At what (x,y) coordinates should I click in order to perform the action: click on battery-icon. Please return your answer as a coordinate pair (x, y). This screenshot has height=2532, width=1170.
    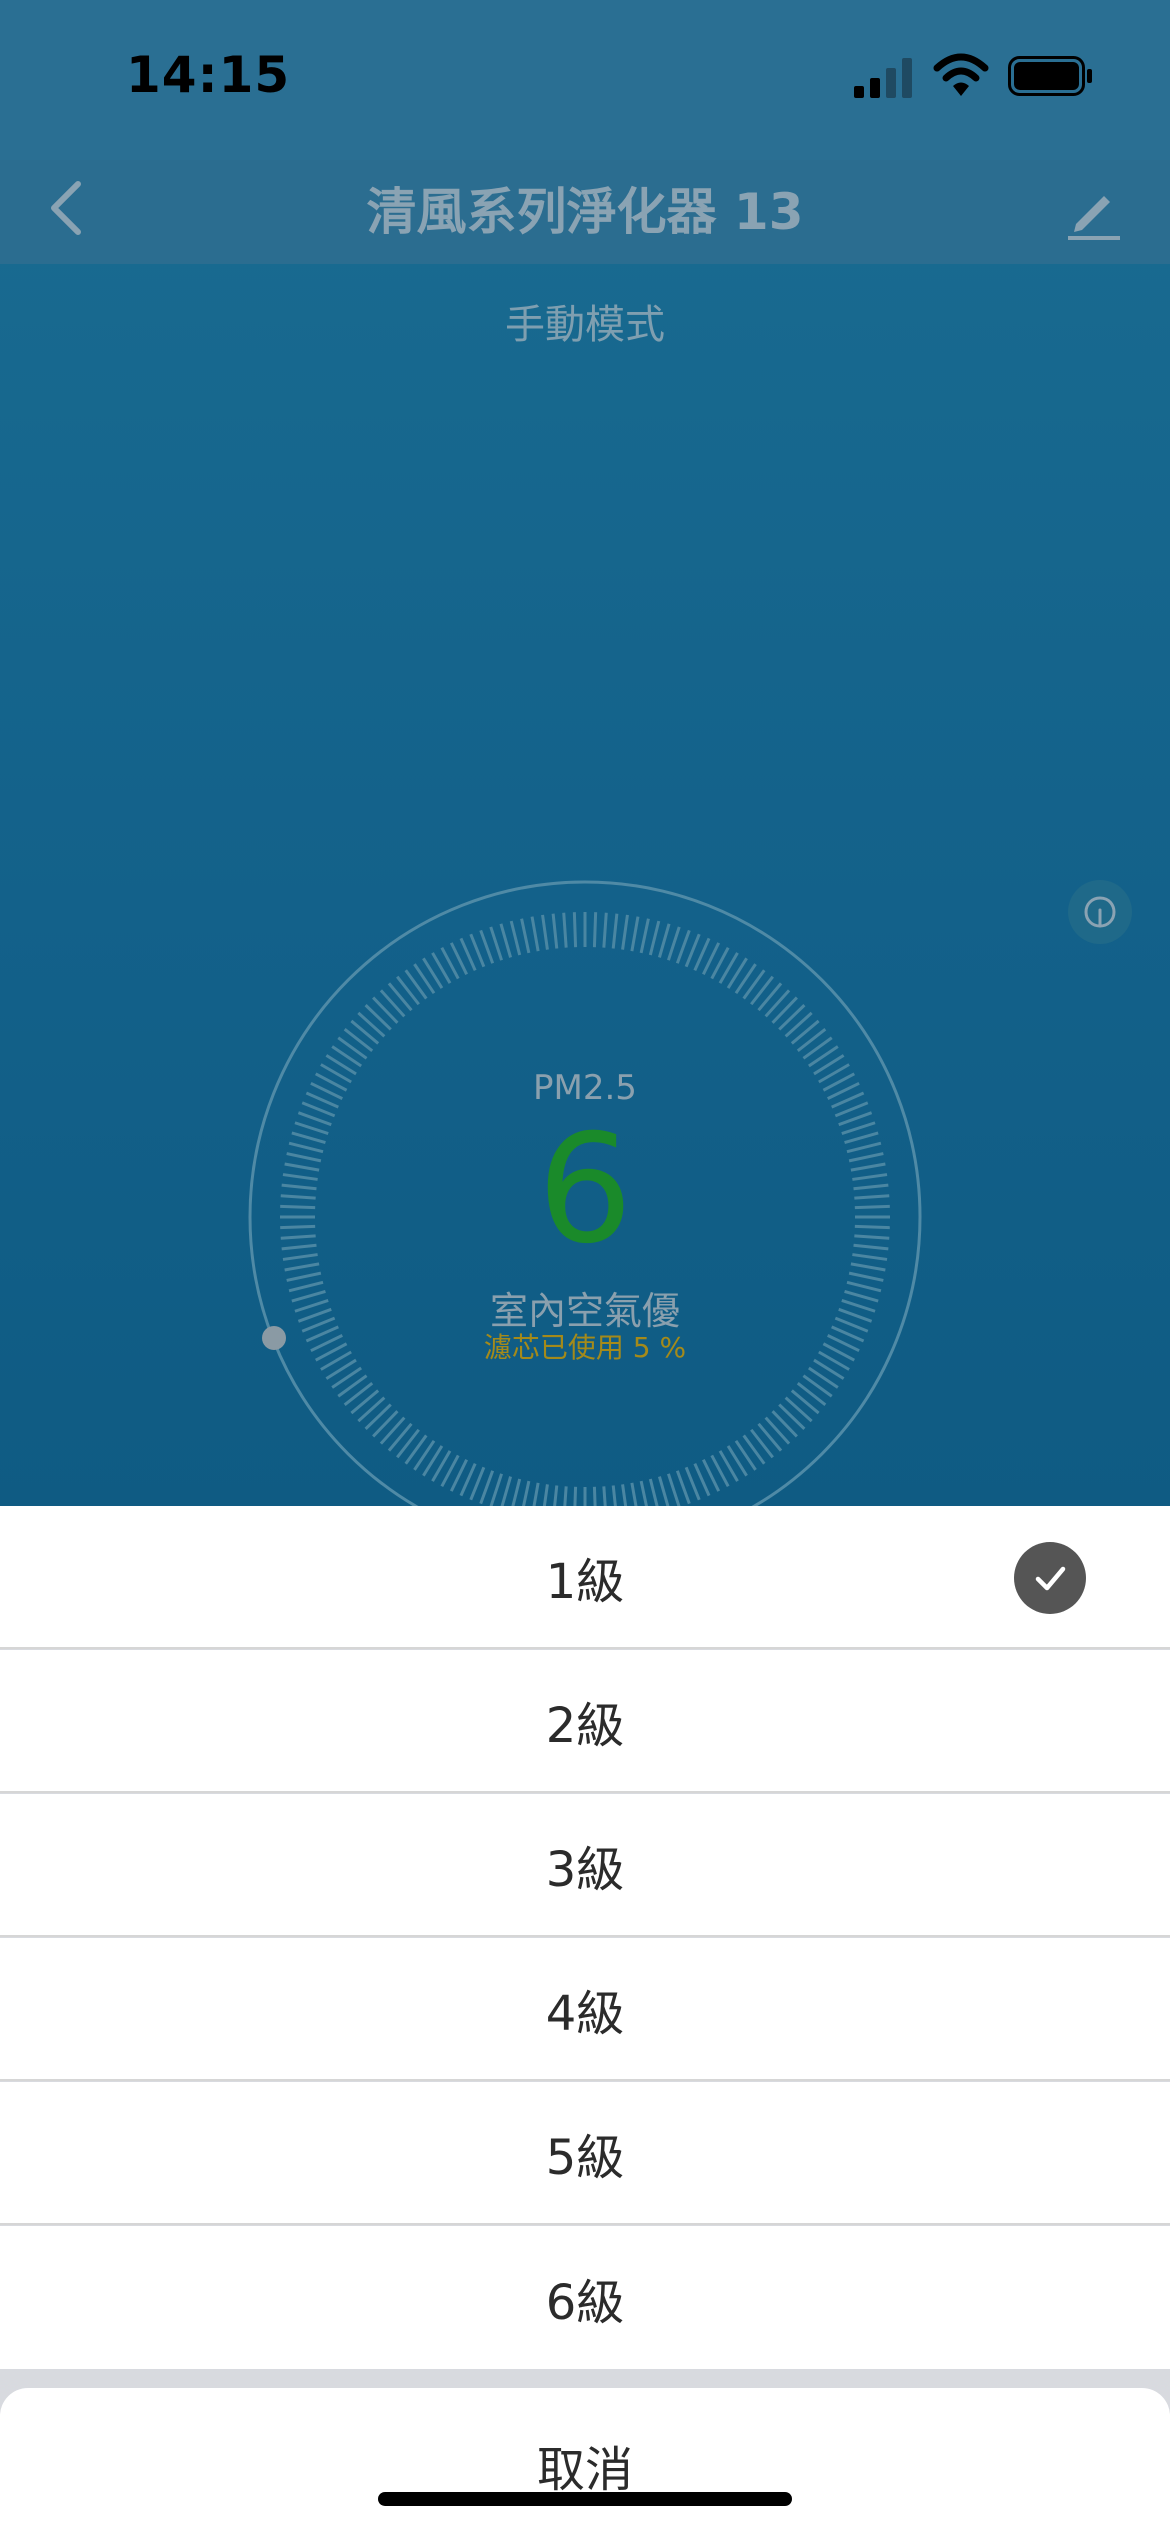
    Looking at the image, I should click on (1050, 76).